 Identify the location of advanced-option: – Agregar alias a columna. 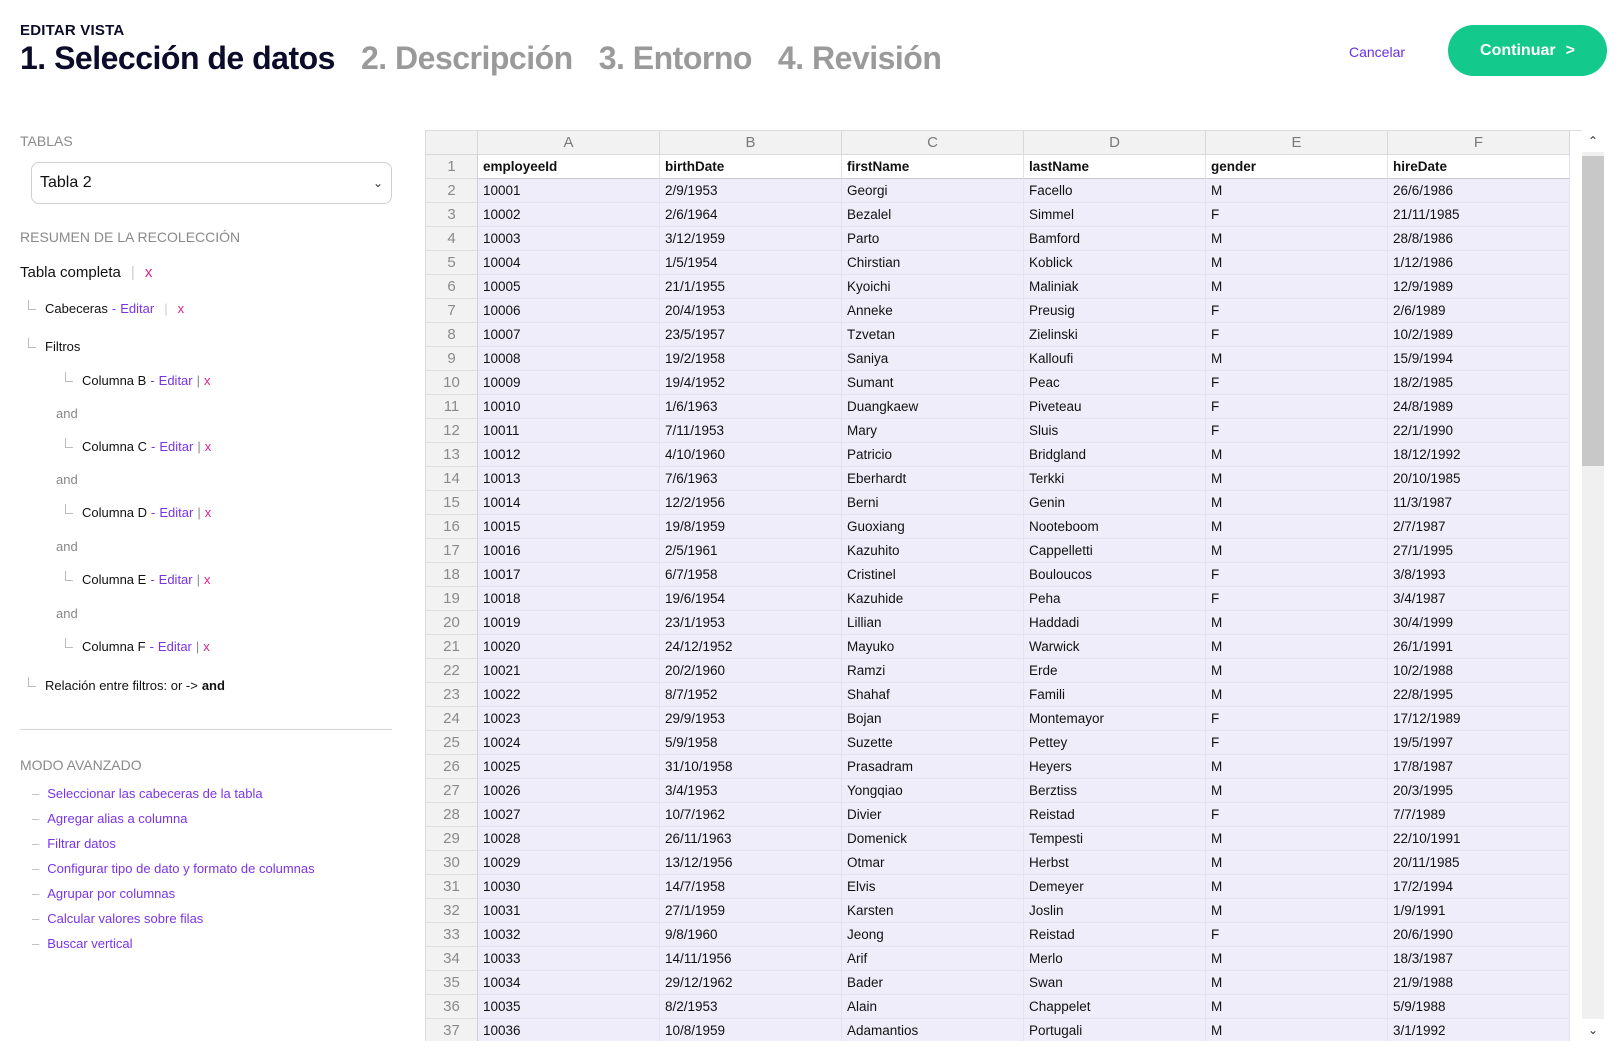
(109, 818).